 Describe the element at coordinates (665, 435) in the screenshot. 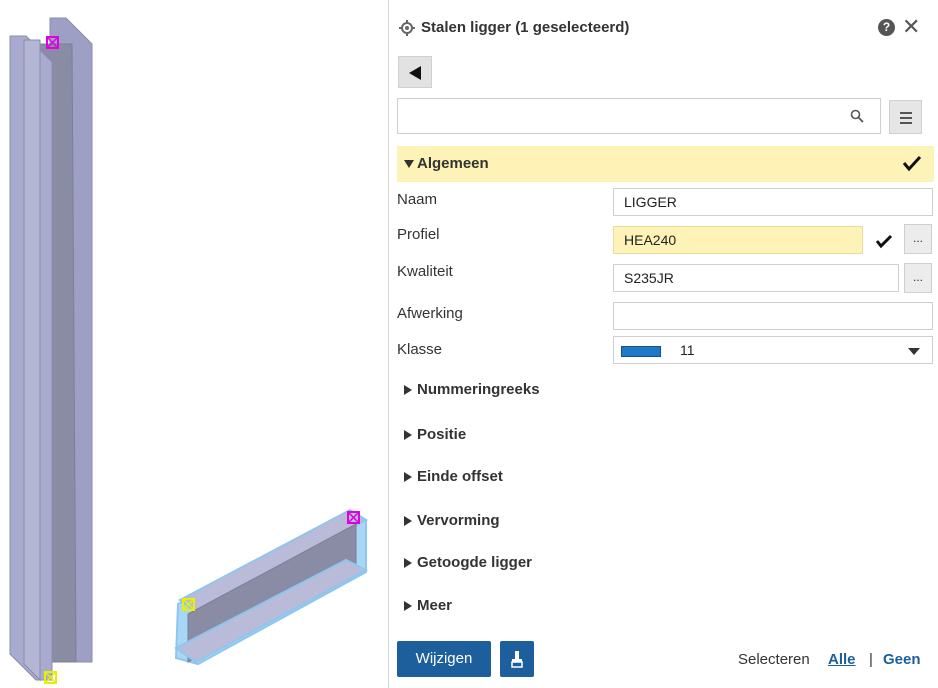

I see `section-positie-header: Positie` at that location.